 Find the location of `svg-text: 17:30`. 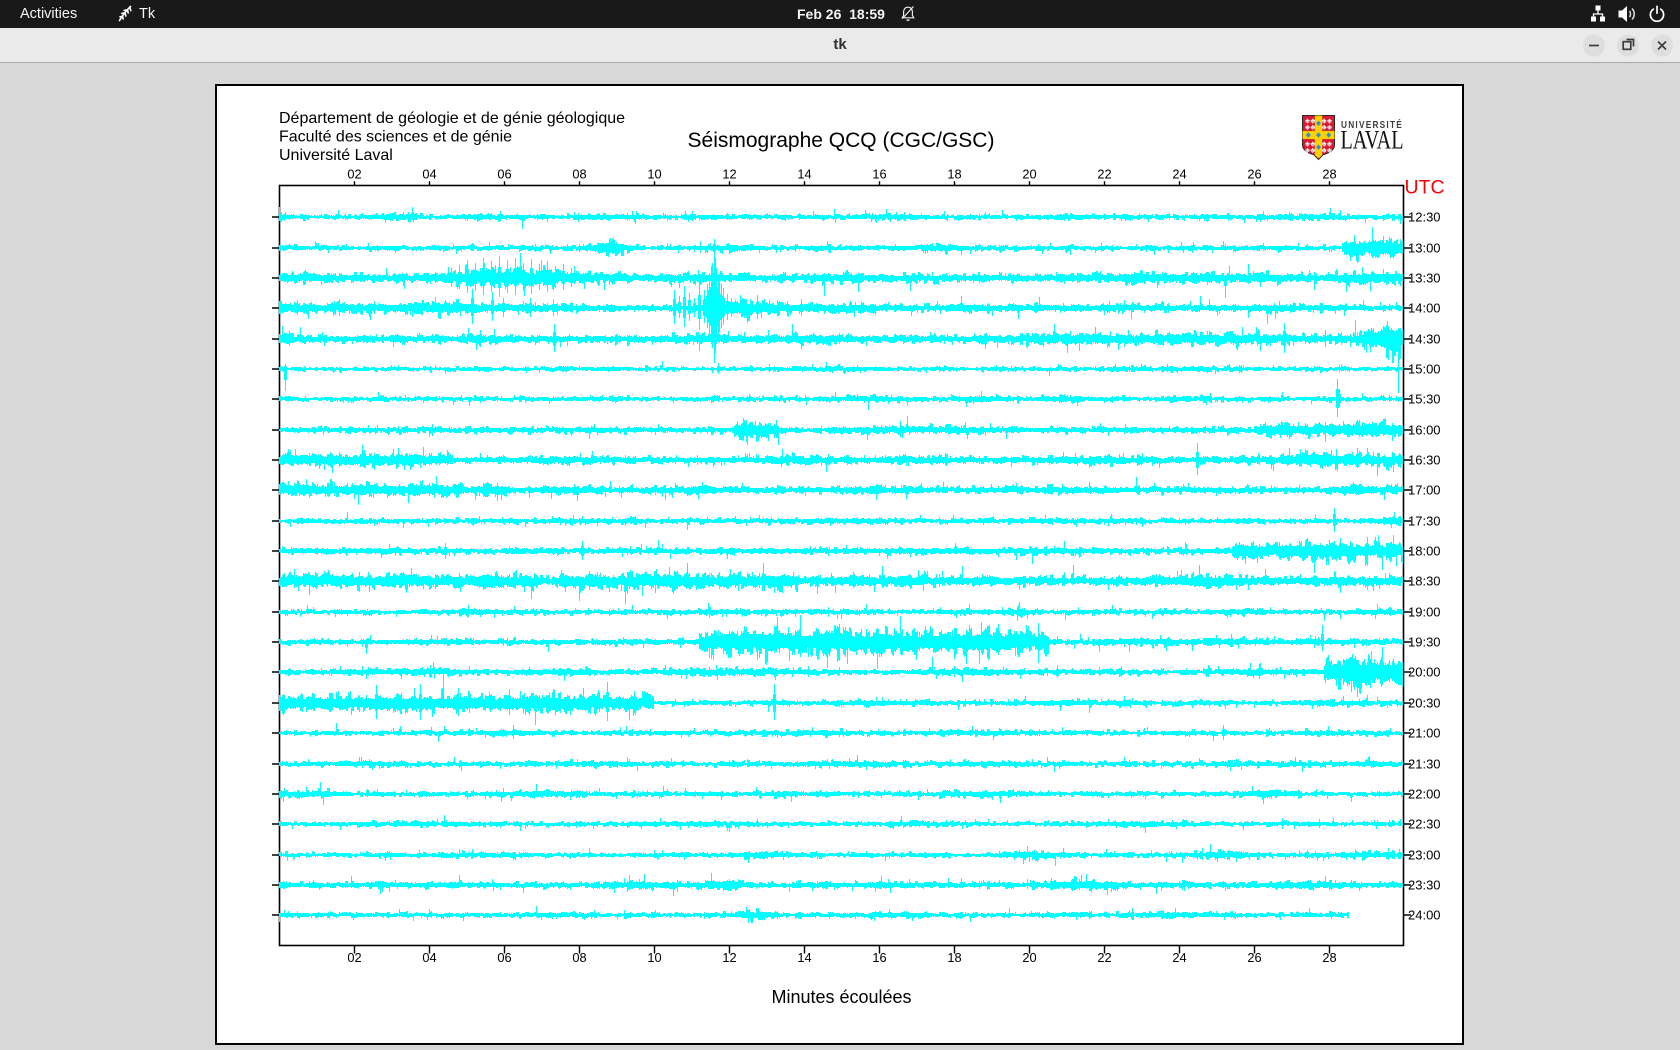

svg-text: 17:30 is located at coordinates (1424, 520).